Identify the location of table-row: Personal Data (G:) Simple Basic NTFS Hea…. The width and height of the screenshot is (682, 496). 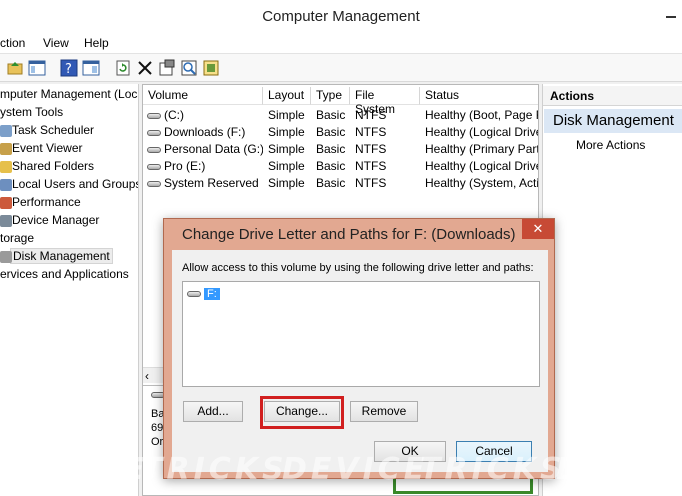
(340, 149).